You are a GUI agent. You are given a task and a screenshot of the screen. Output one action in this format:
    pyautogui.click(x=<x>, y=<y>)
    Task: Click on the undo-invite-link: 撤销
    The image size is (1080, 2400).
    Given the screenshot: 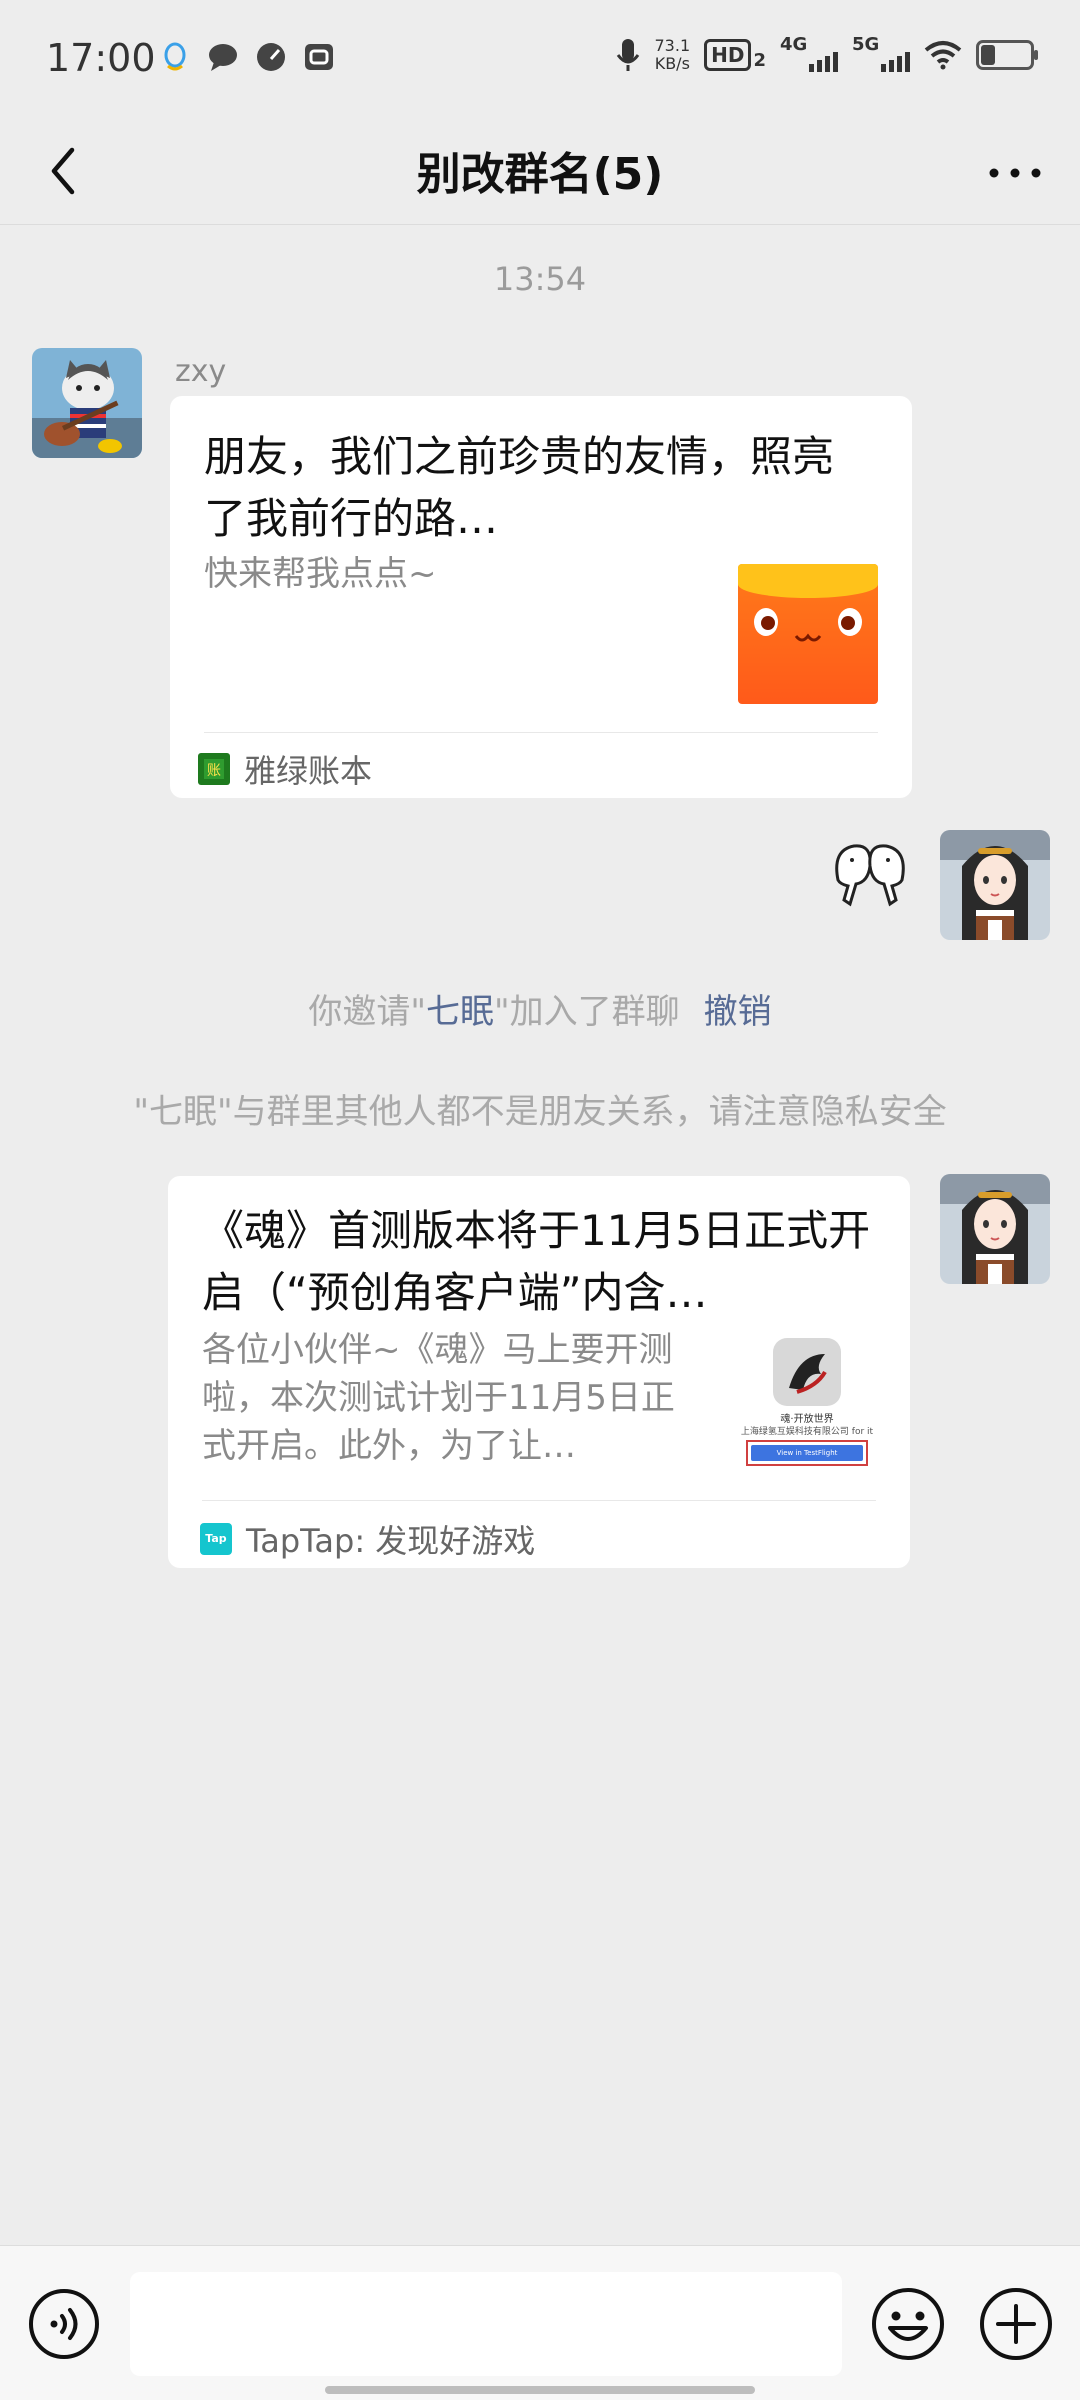 What is the action you would take?
    pyautogui.click(x=738, y=1012)
    